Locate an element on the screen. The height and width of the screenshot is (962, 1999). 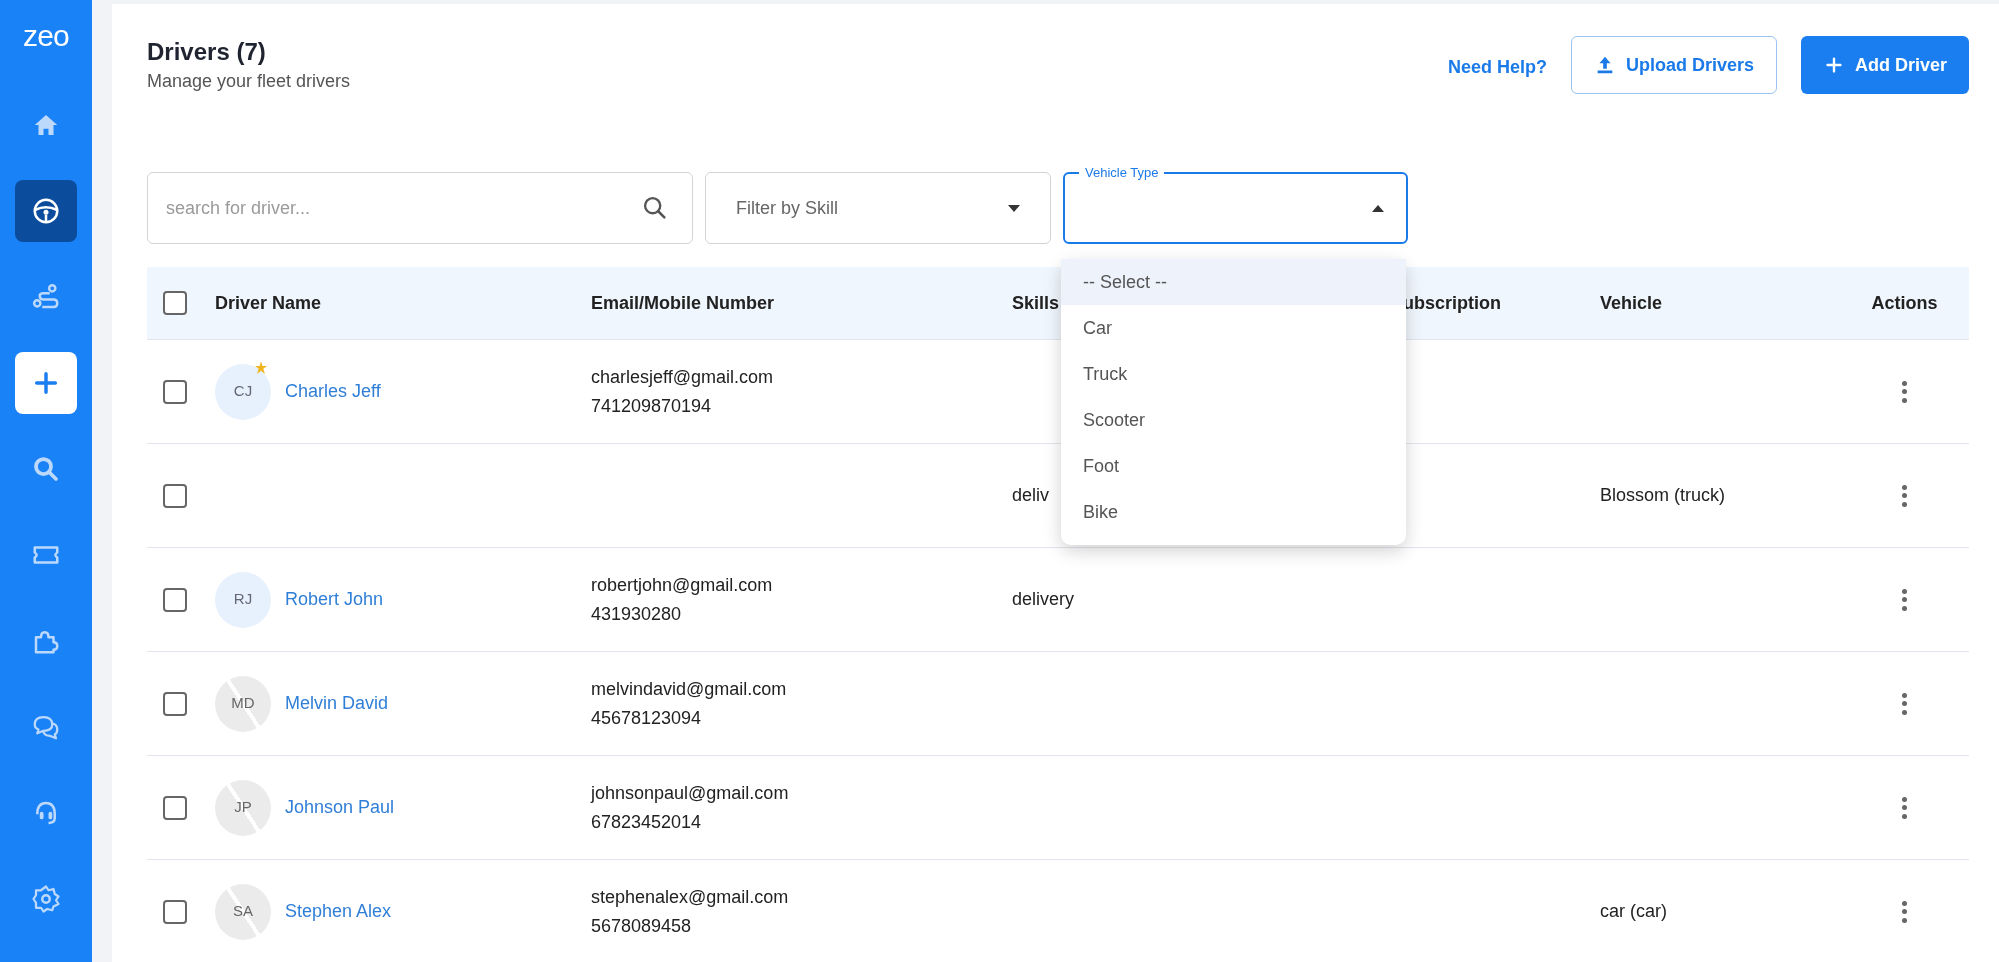
steering-wheel-icon is located at coordinates (46, 211).